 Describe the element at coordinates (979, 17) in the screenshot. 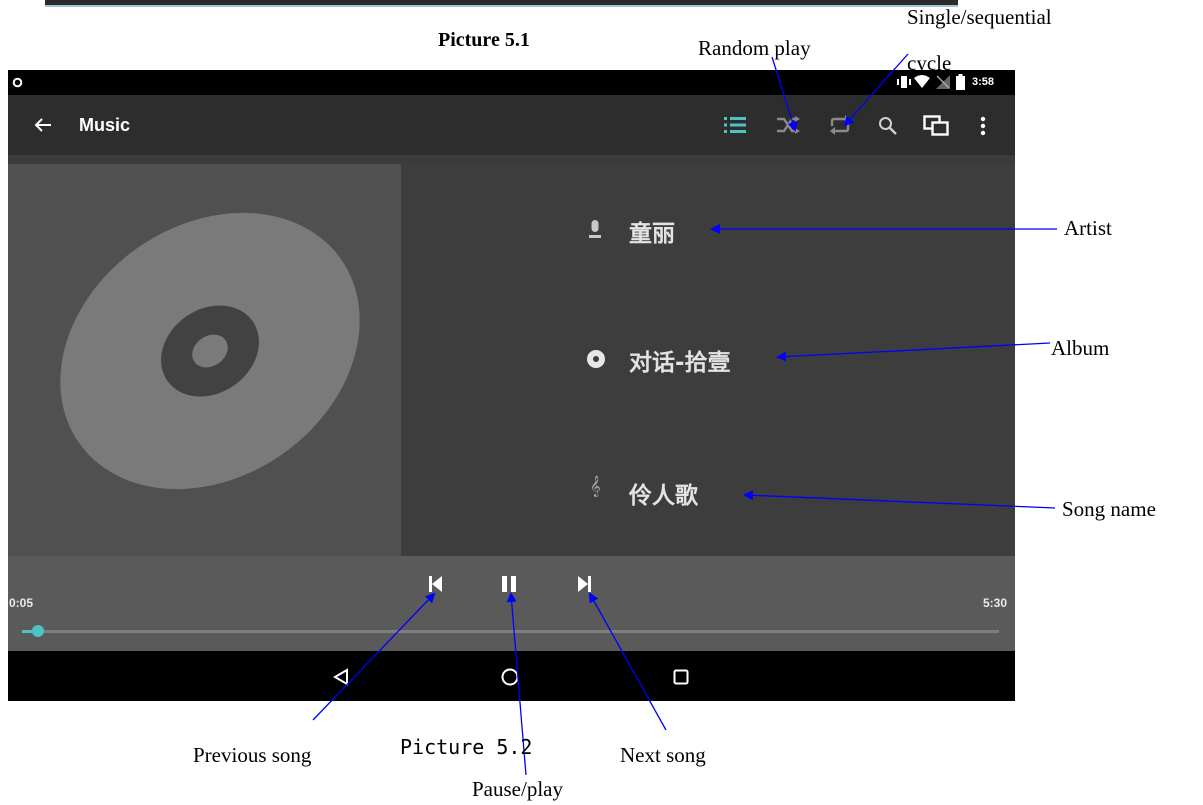

I see `label-single-sequential: Single/sequential` at that location.